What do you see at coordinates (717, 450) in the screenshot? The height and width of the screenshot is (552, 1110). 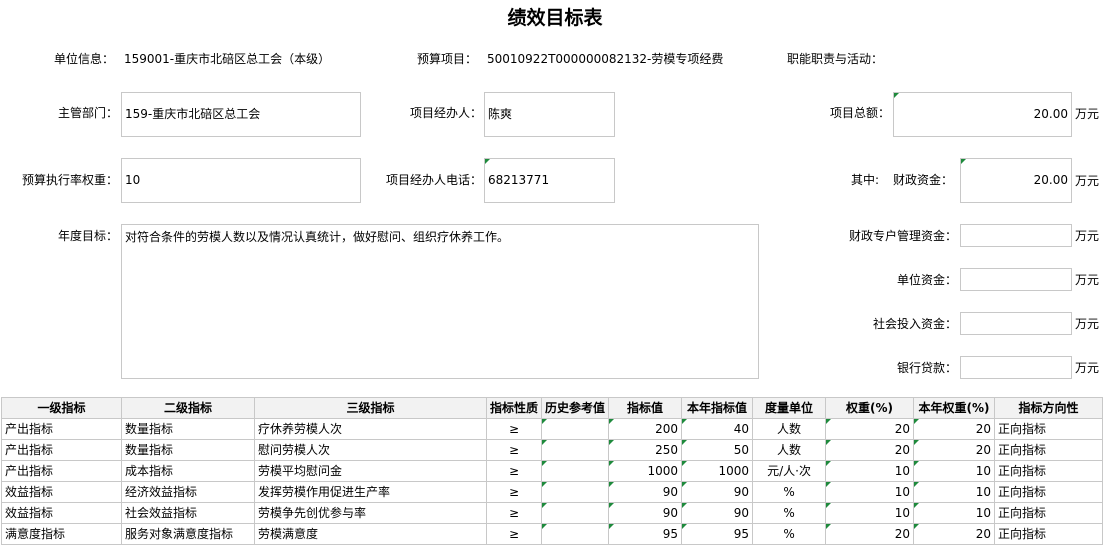 I see `cell-year-value: 50` at bounding box center [717, 450].